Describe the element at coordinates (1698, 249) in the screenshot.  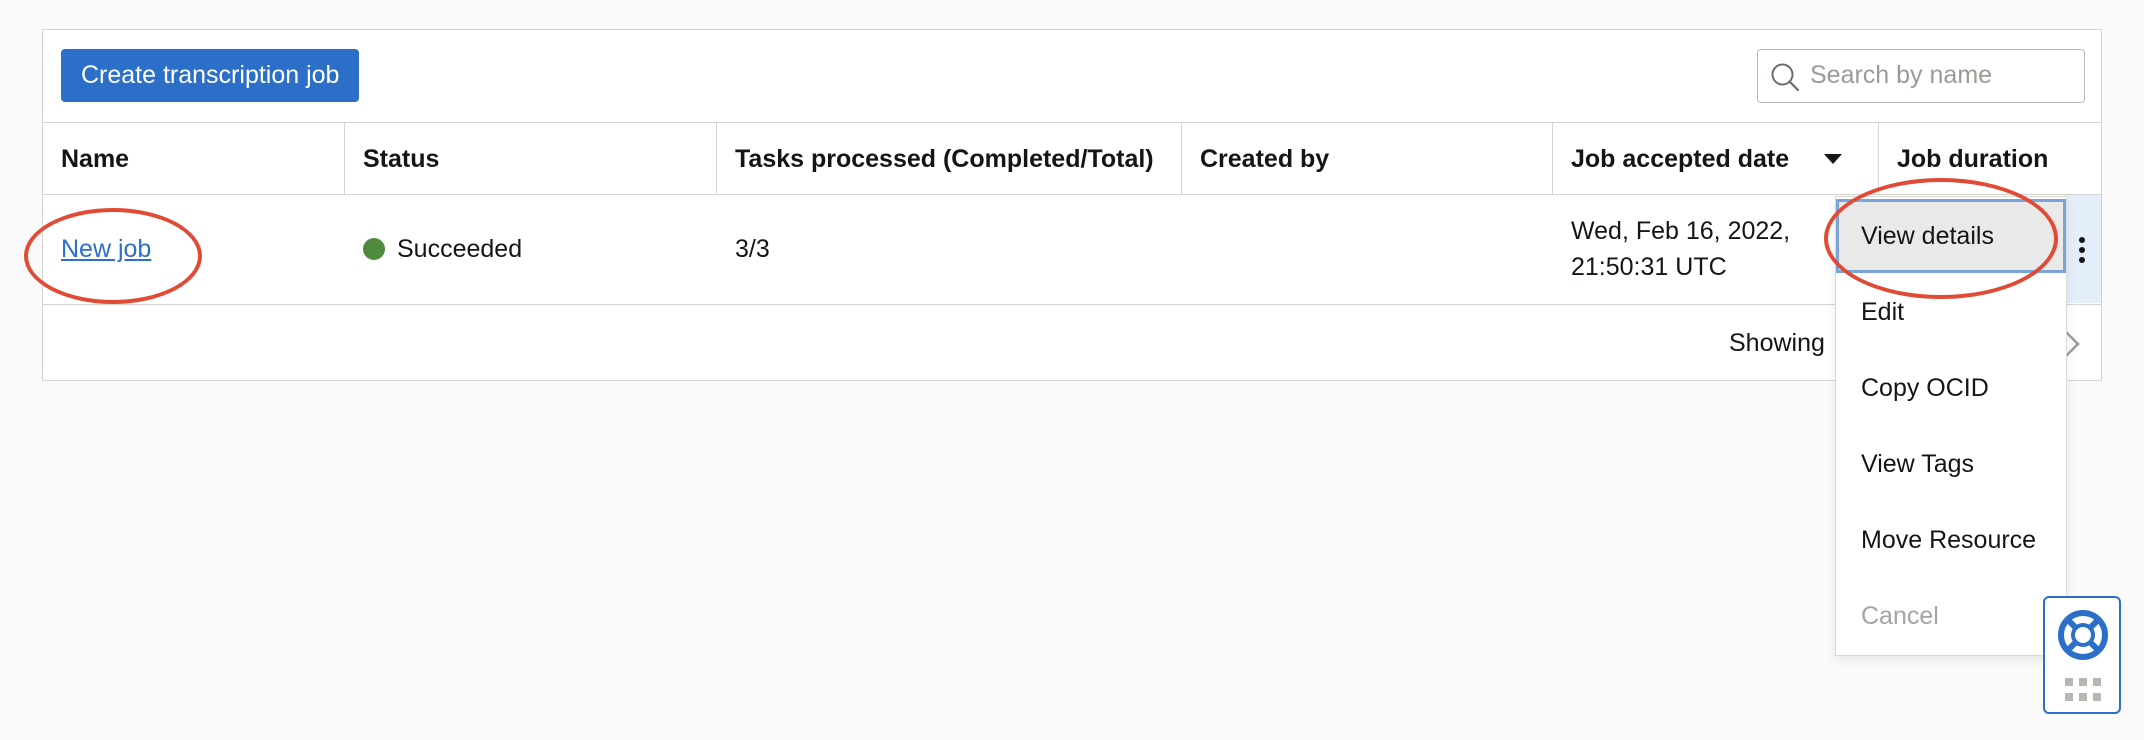
I see `cell-accepted-date: Wed, Feb 16, 2022, 21:50:31 UTC` at that location.